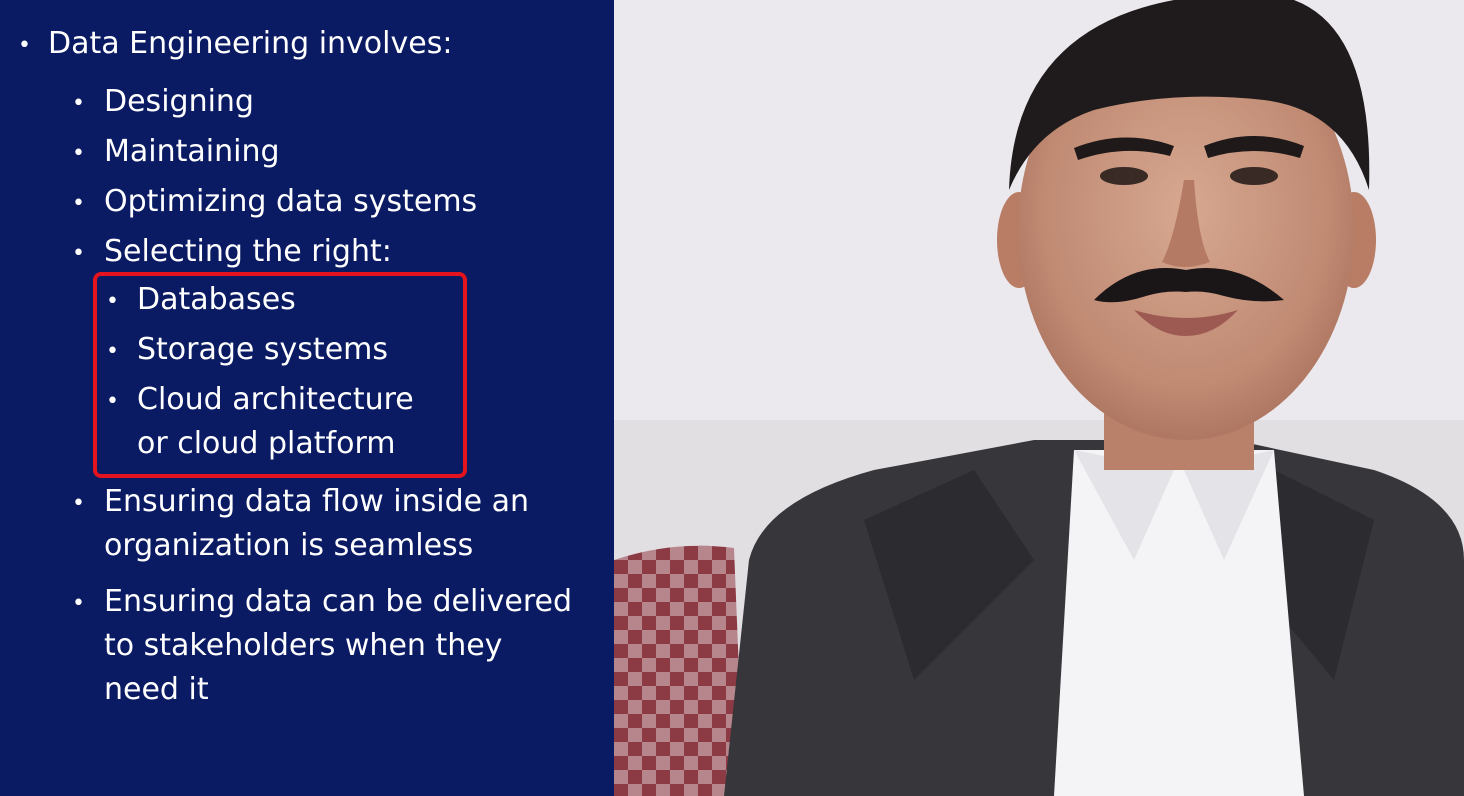 This screenshot has height=796, width=1464. Describe the element at coordinates (266, 443) in the screenshot. I see `subitem-cloud-platform: or cloud platform` at that location.